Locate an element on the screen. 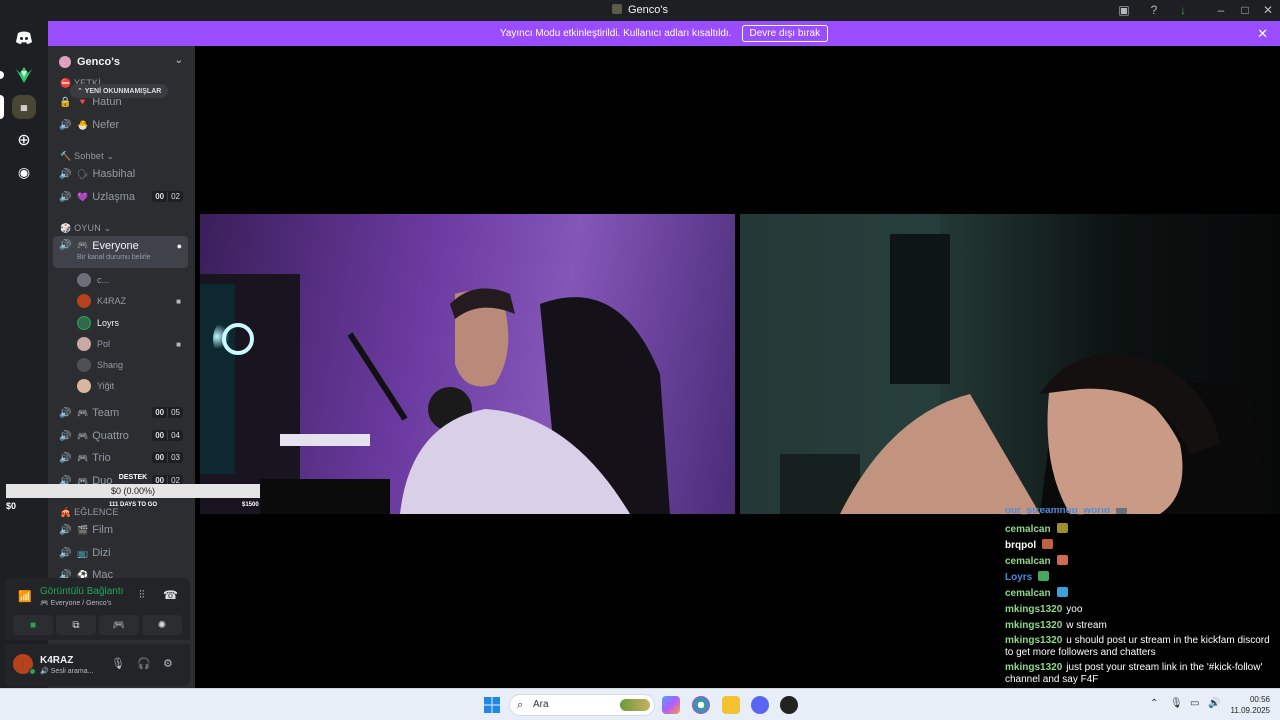 Image resolution: width=1280 pixels, height=720 pixels. channel-dizi: 🔊 📺 Dizi is located at coordinates (120, 553).